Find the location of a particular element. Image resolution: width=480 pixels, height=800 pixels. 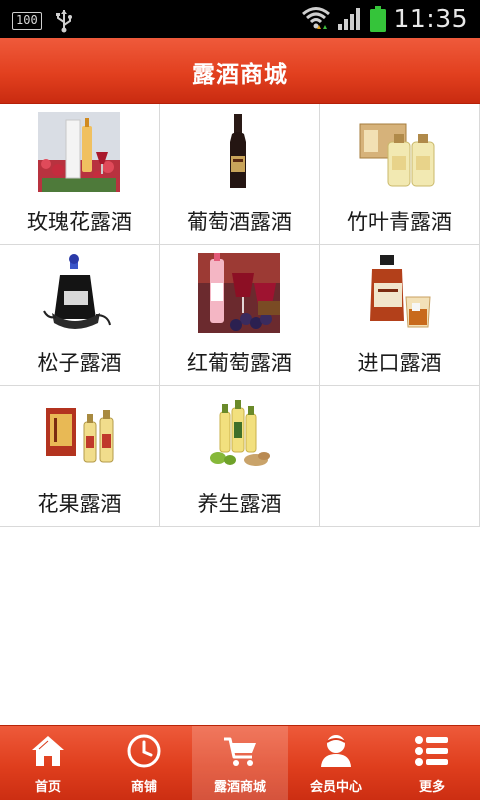

list-icon is located at coordinates (431, 751).